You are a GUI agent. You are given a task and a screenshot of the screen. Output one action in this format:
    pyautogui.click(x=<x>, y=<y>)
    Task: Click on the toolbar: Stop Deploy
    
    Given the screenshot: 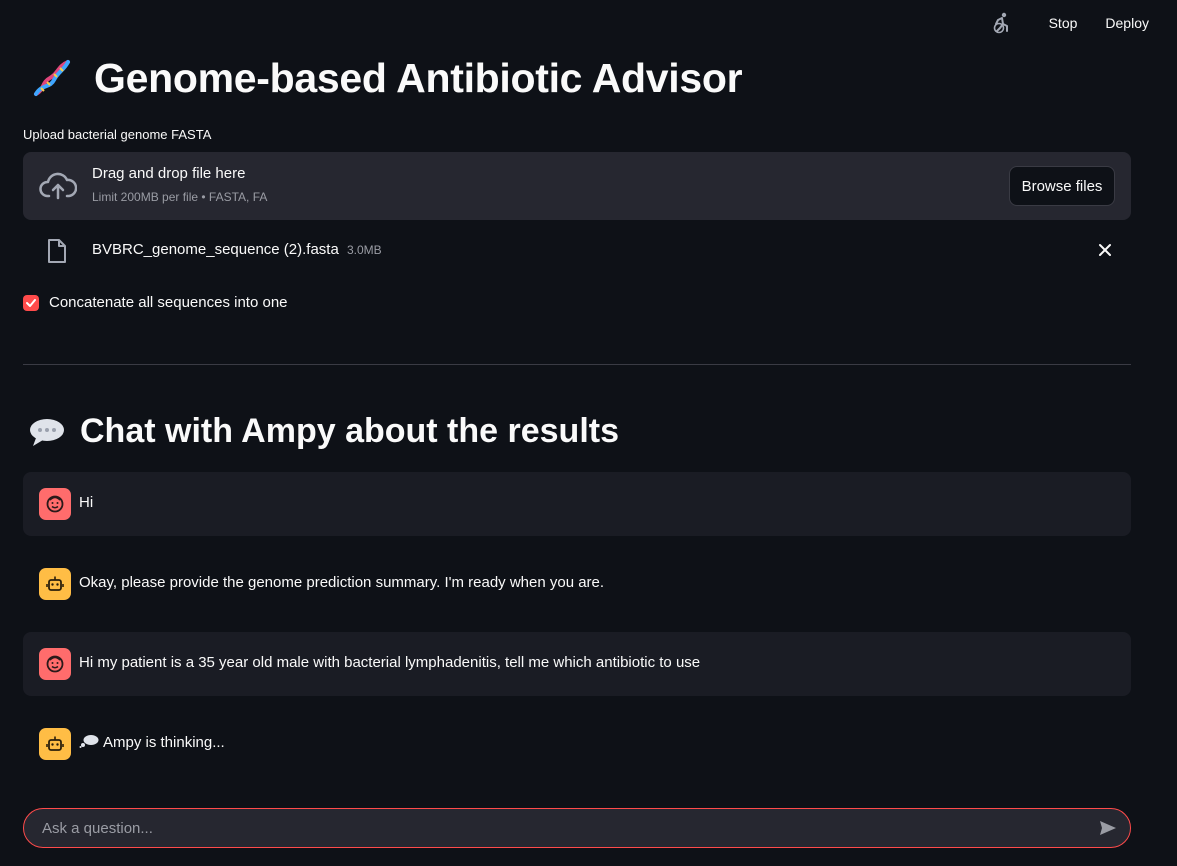 What is the action you would take?
    pyautogui.click(x=588, y=23)
    